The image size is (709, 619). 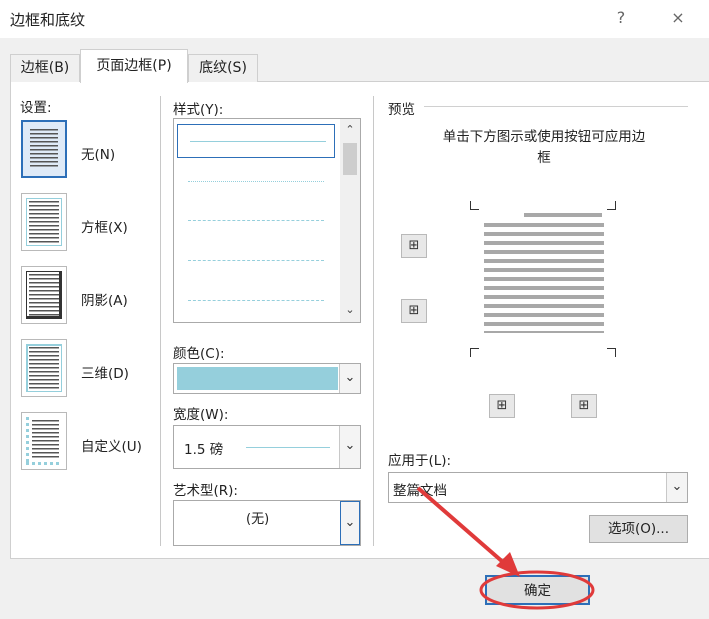 I want to click on annotation-overlay, so click(x=505, y=548).